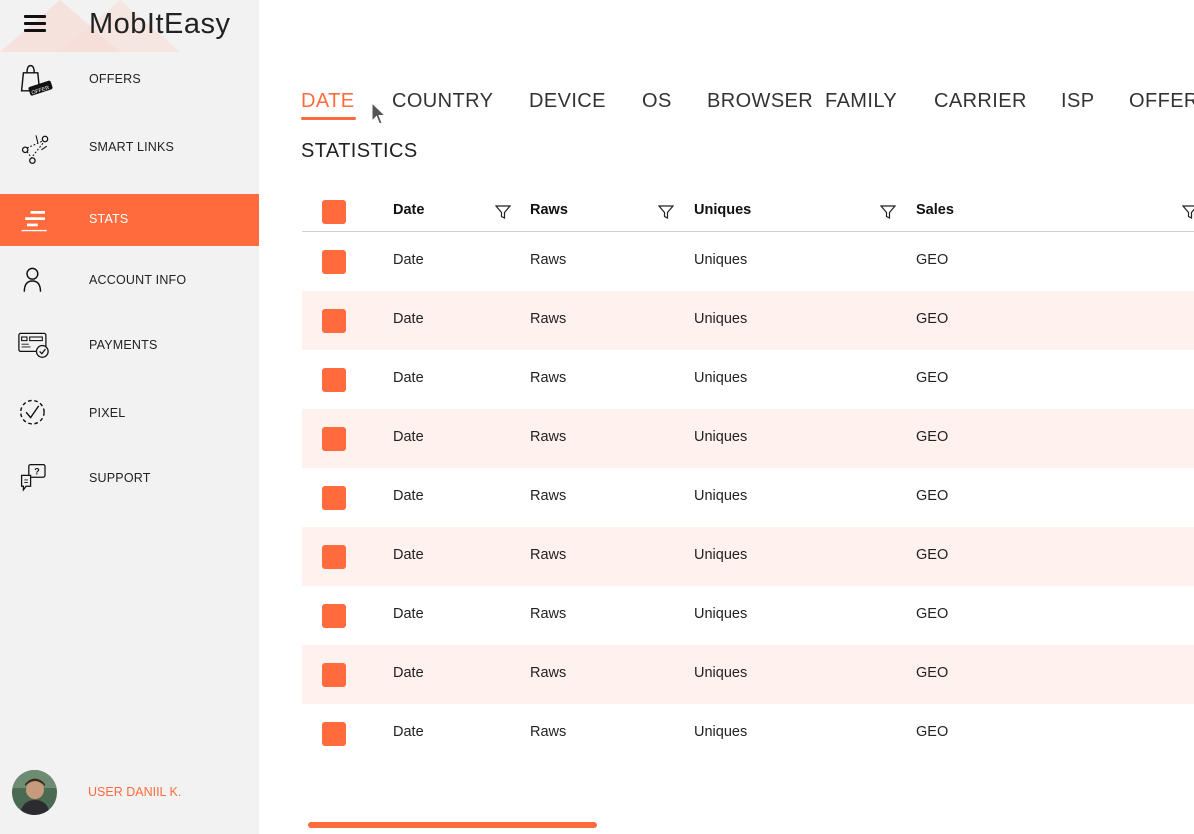 This screenshot has width=1194, height=834. I want to click on sidebar-item-support: ? SUPPORT, so click(129, 479).